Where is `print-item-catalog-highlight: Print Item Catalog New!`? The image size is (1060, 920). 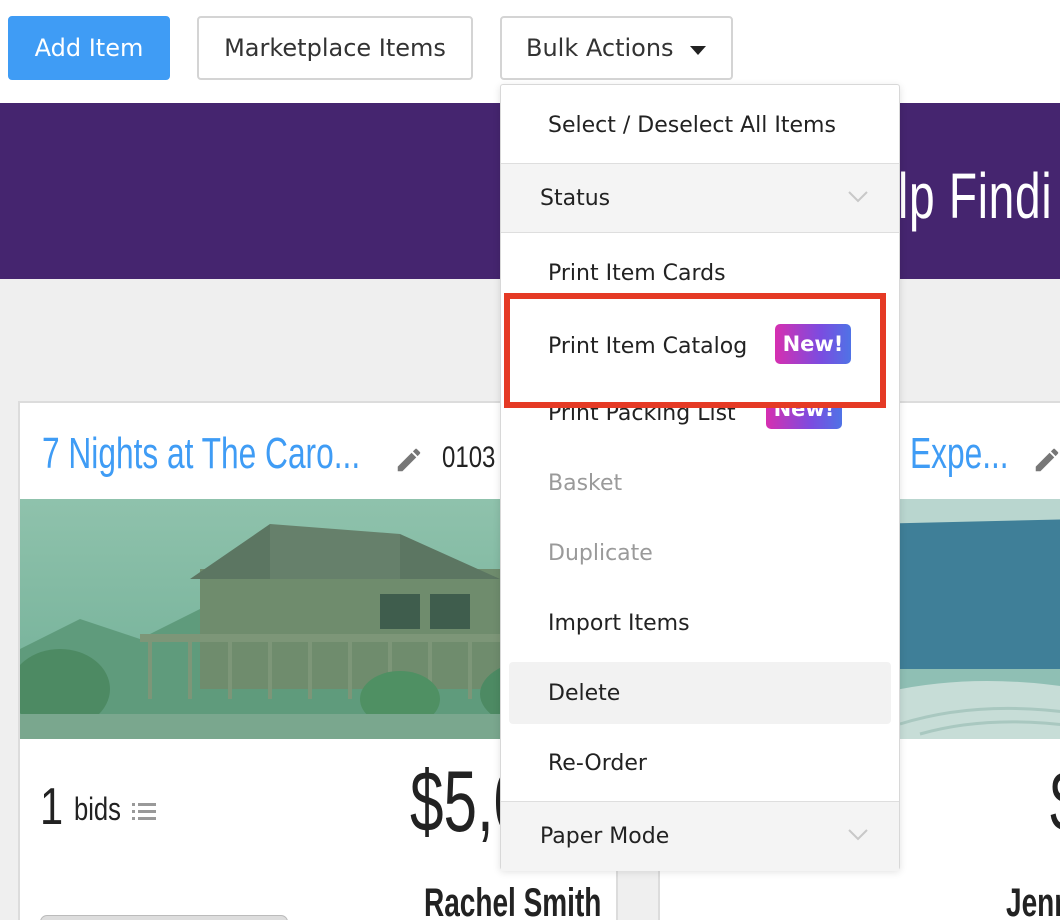
print-item-catalog-highlight: Print Item Catalog New! is located at coordinates (695, 350).